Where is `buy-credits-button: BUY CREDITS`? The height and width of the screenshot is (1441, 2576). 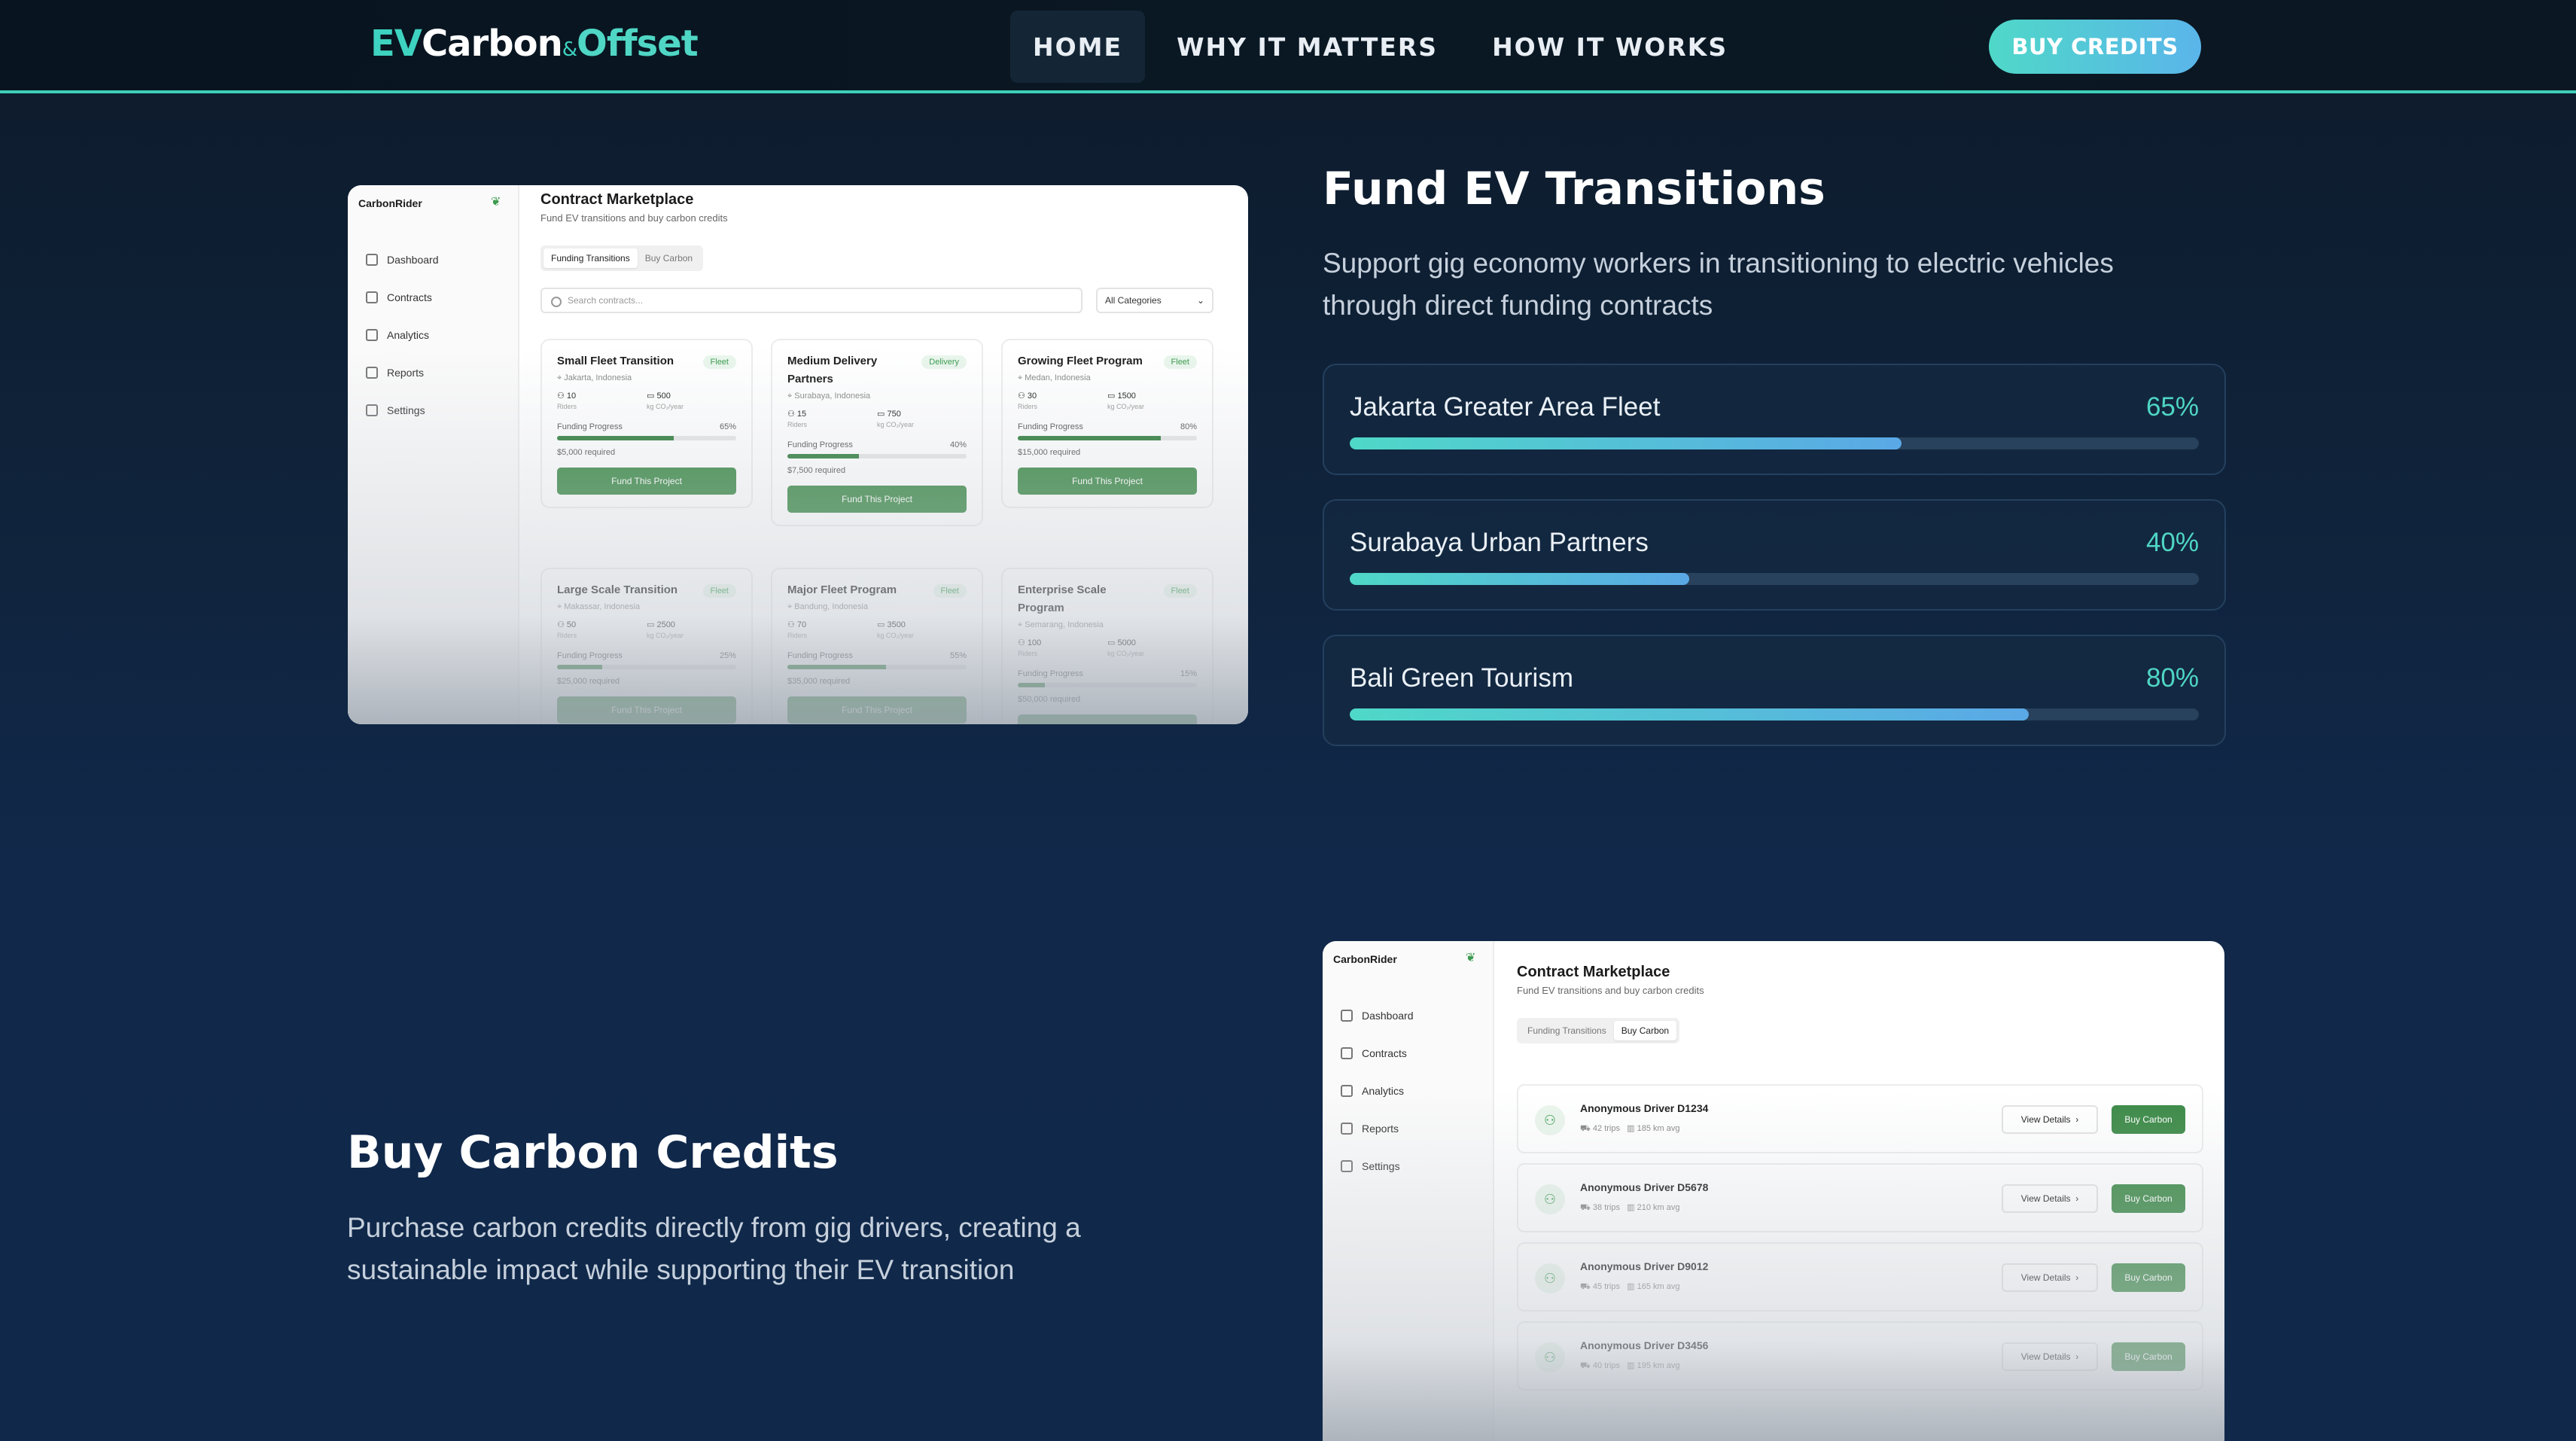 buy-credits-button: BUY CREDITS is located at coordinates (2095, 47).